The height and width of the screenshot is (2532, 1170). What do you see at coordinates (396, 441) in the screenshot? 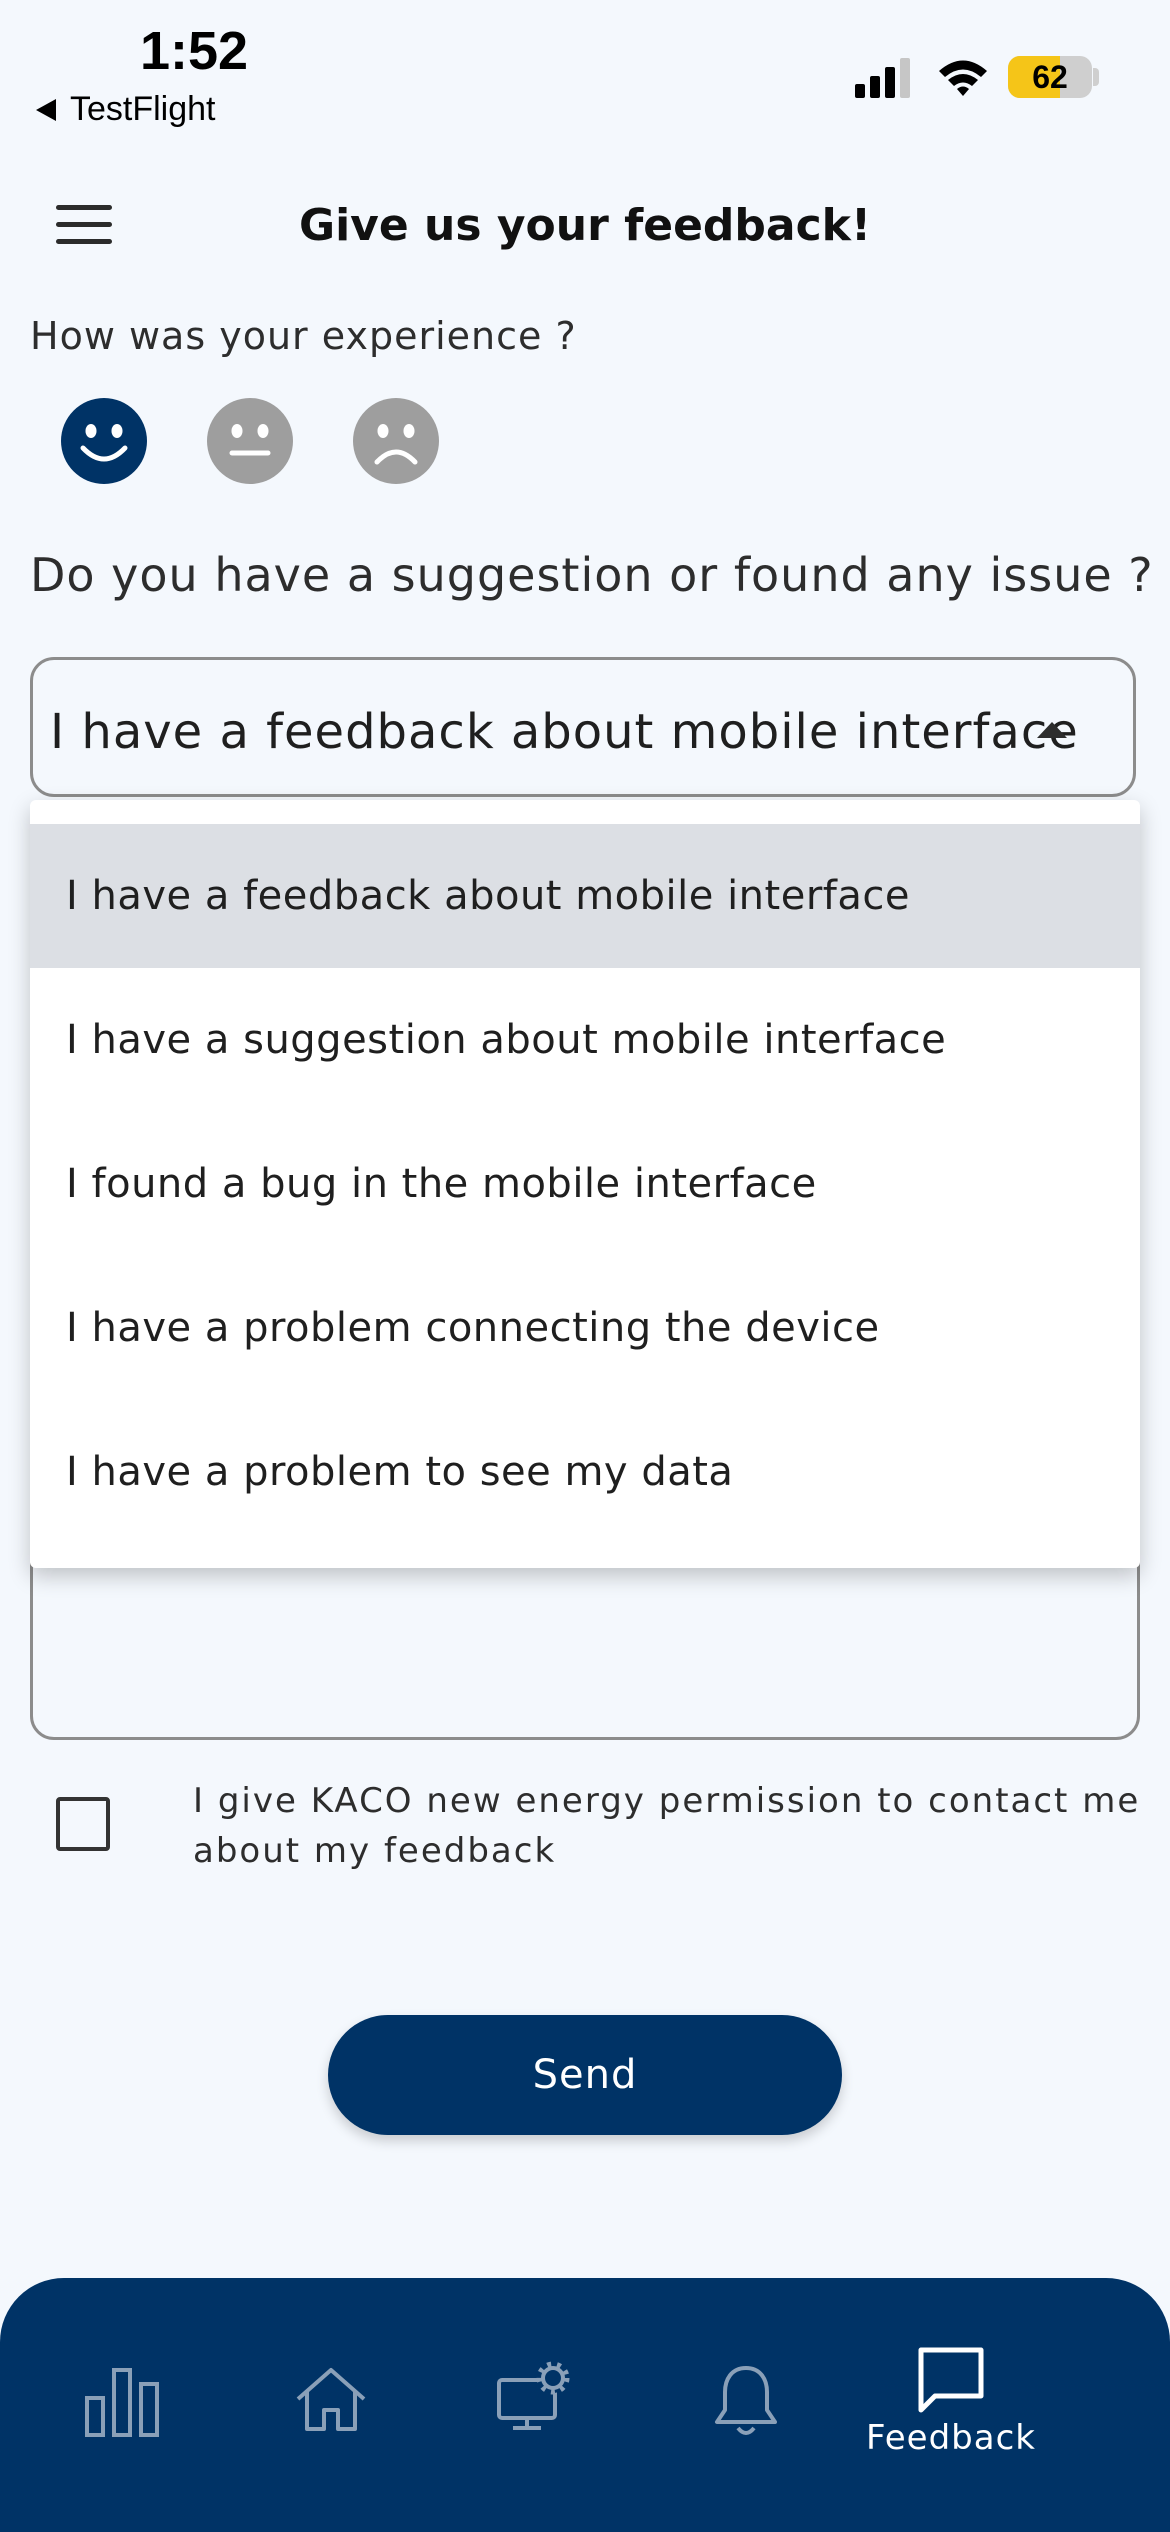
I see `sad-face-icon` at bounding box center [396, 441].